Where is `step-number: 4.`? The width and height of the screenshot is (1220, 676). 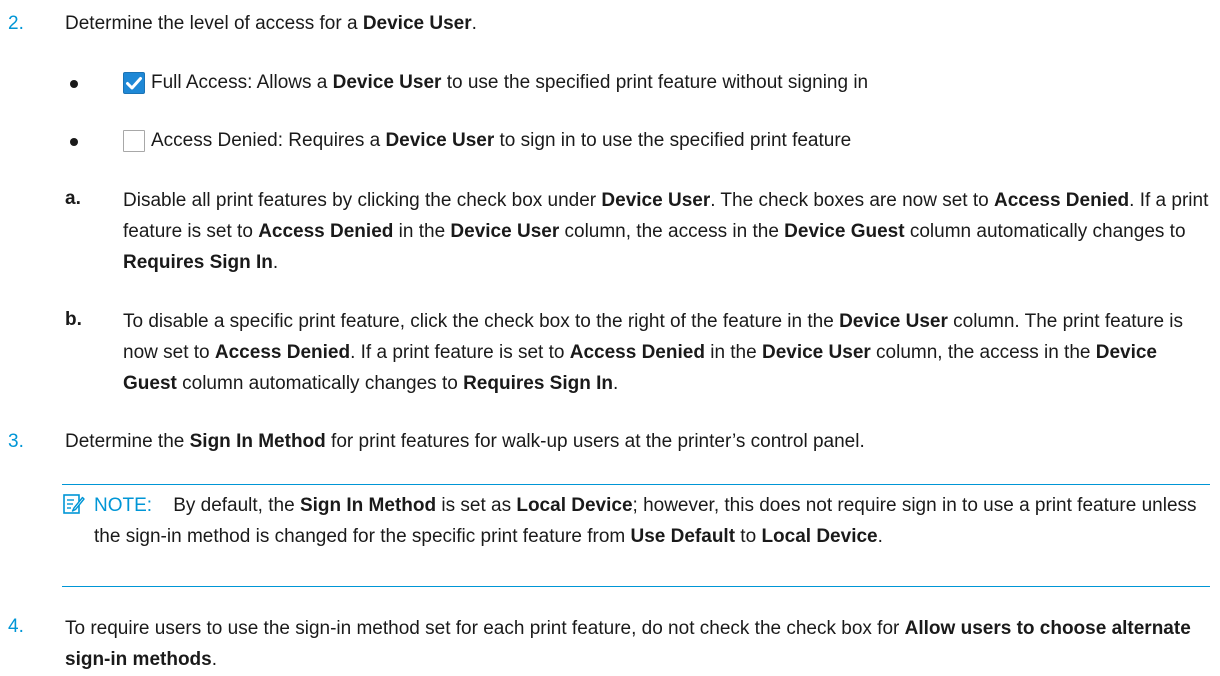
step-number: 4. is located at coordinates (16, 626).